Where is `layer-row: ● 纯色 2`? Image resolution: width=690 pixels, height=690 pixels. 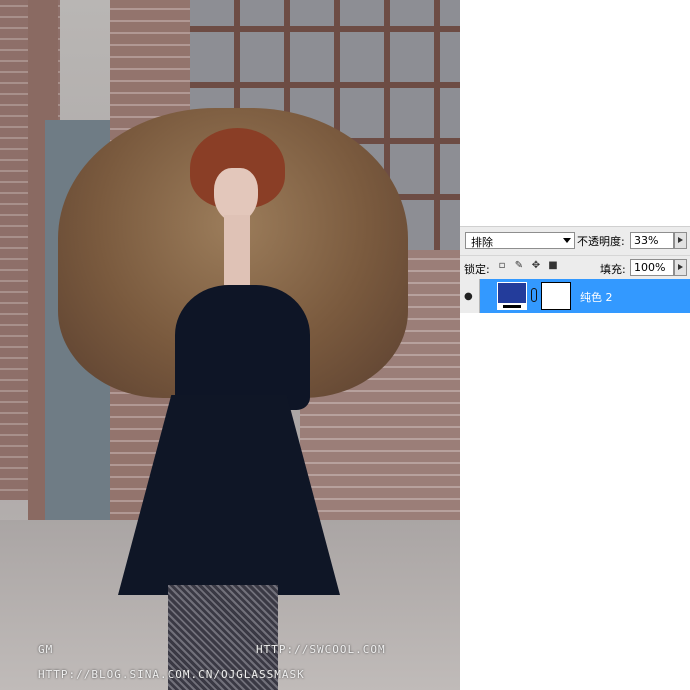 layer-row: ● 纯色 2 is located at coordinates (575, 296).